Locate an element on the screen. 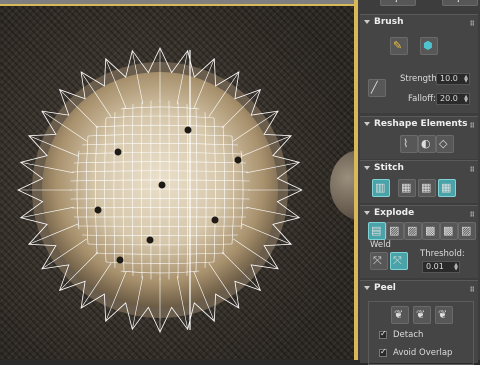  brush-header: Brush ⠿ is located at coordinates (419, 22).